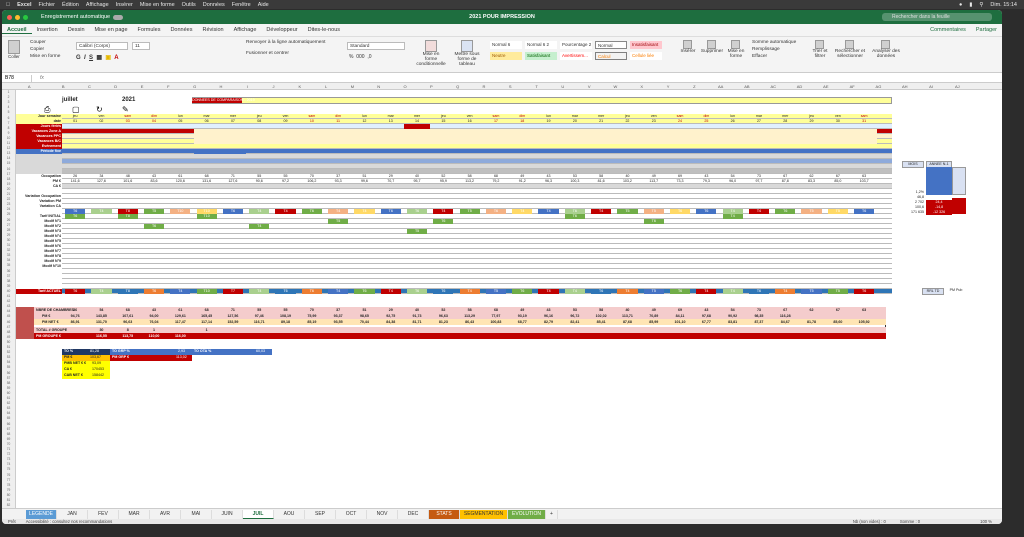  I want to click on refresh-icon: ↻, so click(99, 109).